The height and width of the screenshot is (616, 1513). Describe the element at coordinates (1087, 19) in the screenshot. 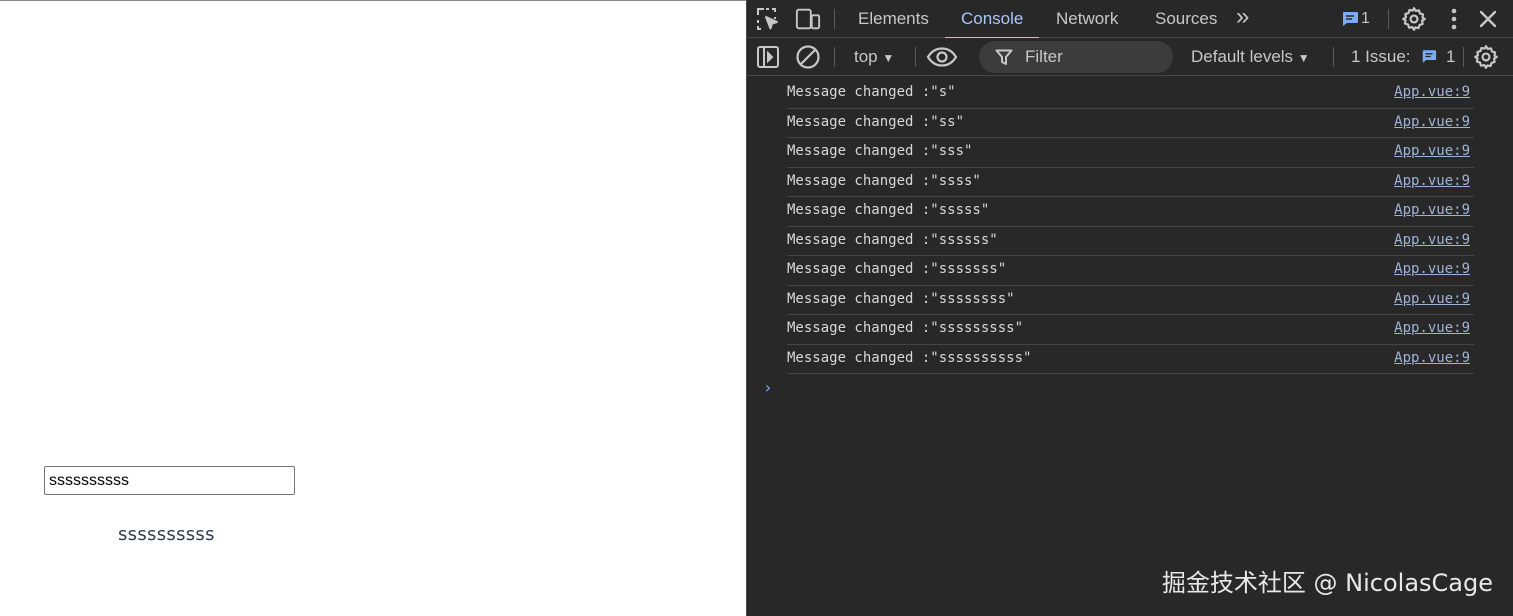

I see `tab-network: Network` at that location.